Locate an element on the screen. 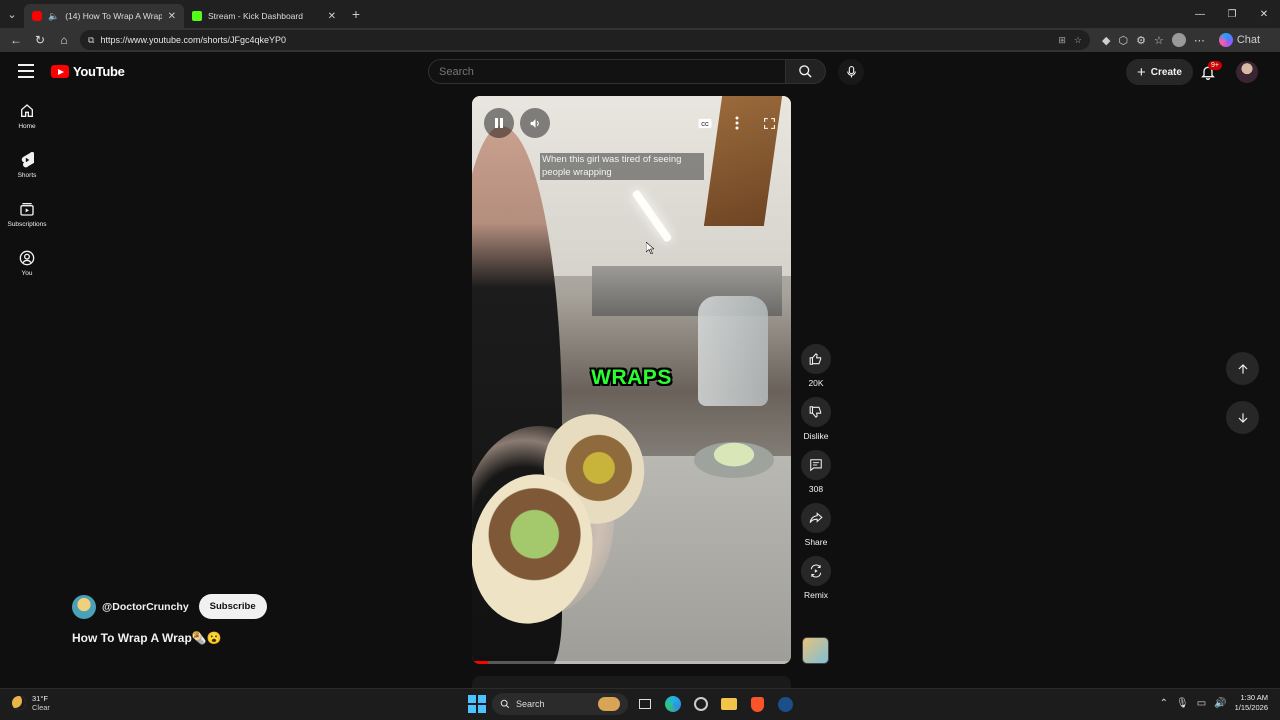 This screenshot has height=720, width=1280. file-explorer-icon is located at coordinates (729, 704).